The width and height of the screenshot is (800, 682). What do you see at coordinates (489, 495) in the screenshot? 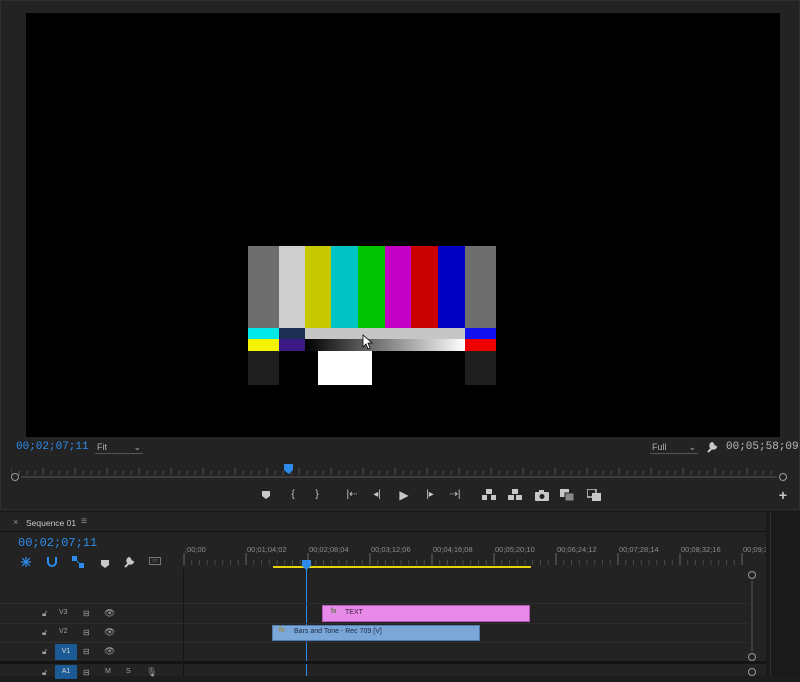
I see `lift-icon` at bounding box center [489, 495].